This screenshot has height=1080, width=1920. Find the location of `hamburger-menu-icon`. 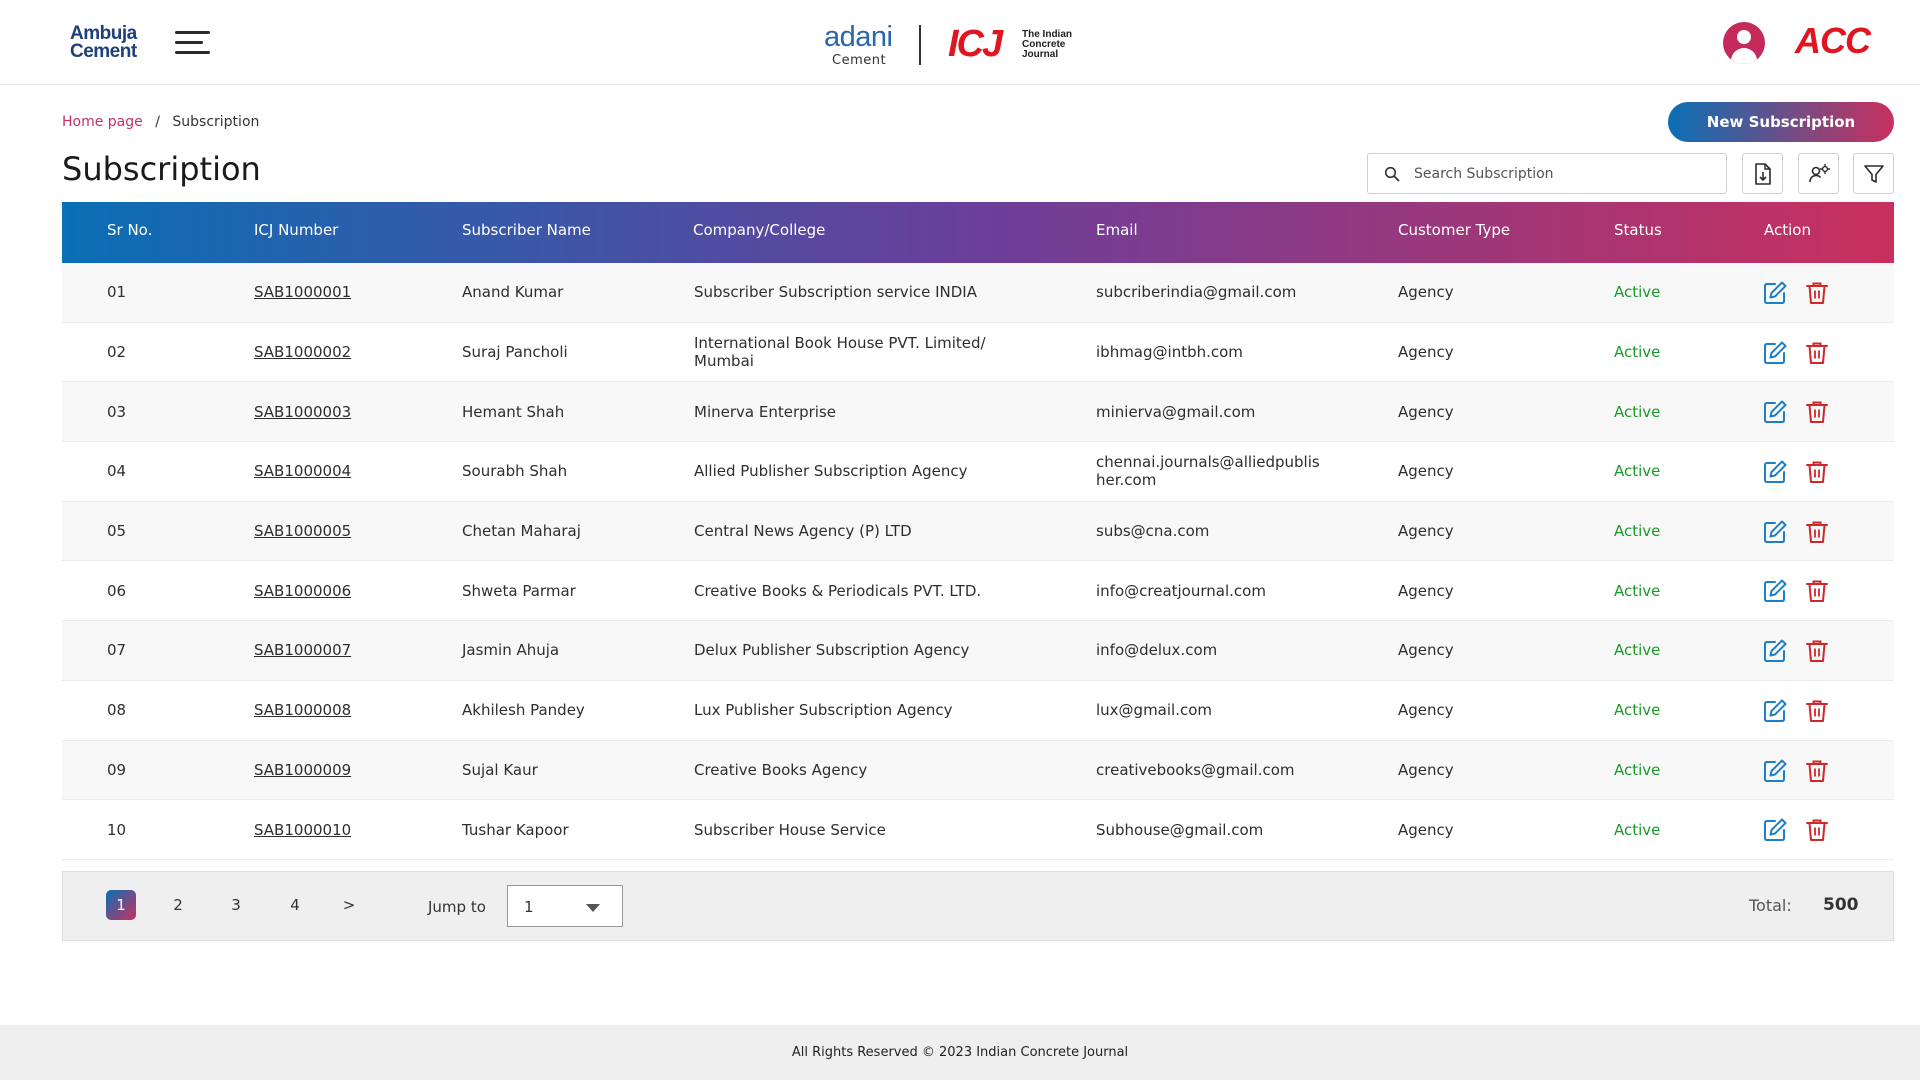

hamburger-menu-icon is located at coordinates (192, 43).